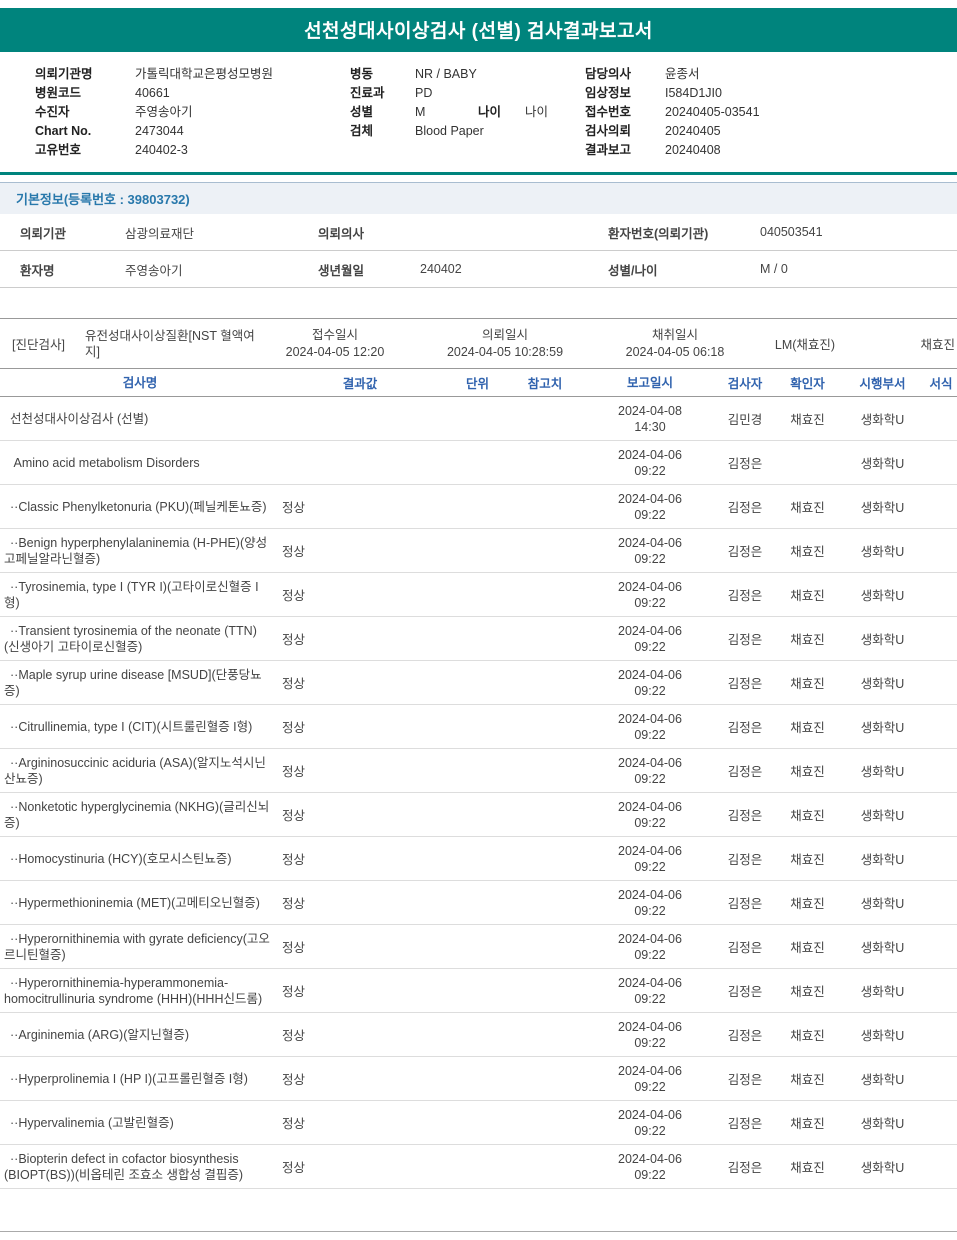 Image resolution: width=957 pixels, height=1240 pixels. I want to click on info-row: 의뢰기관명 가톨릭대학교은평성모병원, so click(192, 74).